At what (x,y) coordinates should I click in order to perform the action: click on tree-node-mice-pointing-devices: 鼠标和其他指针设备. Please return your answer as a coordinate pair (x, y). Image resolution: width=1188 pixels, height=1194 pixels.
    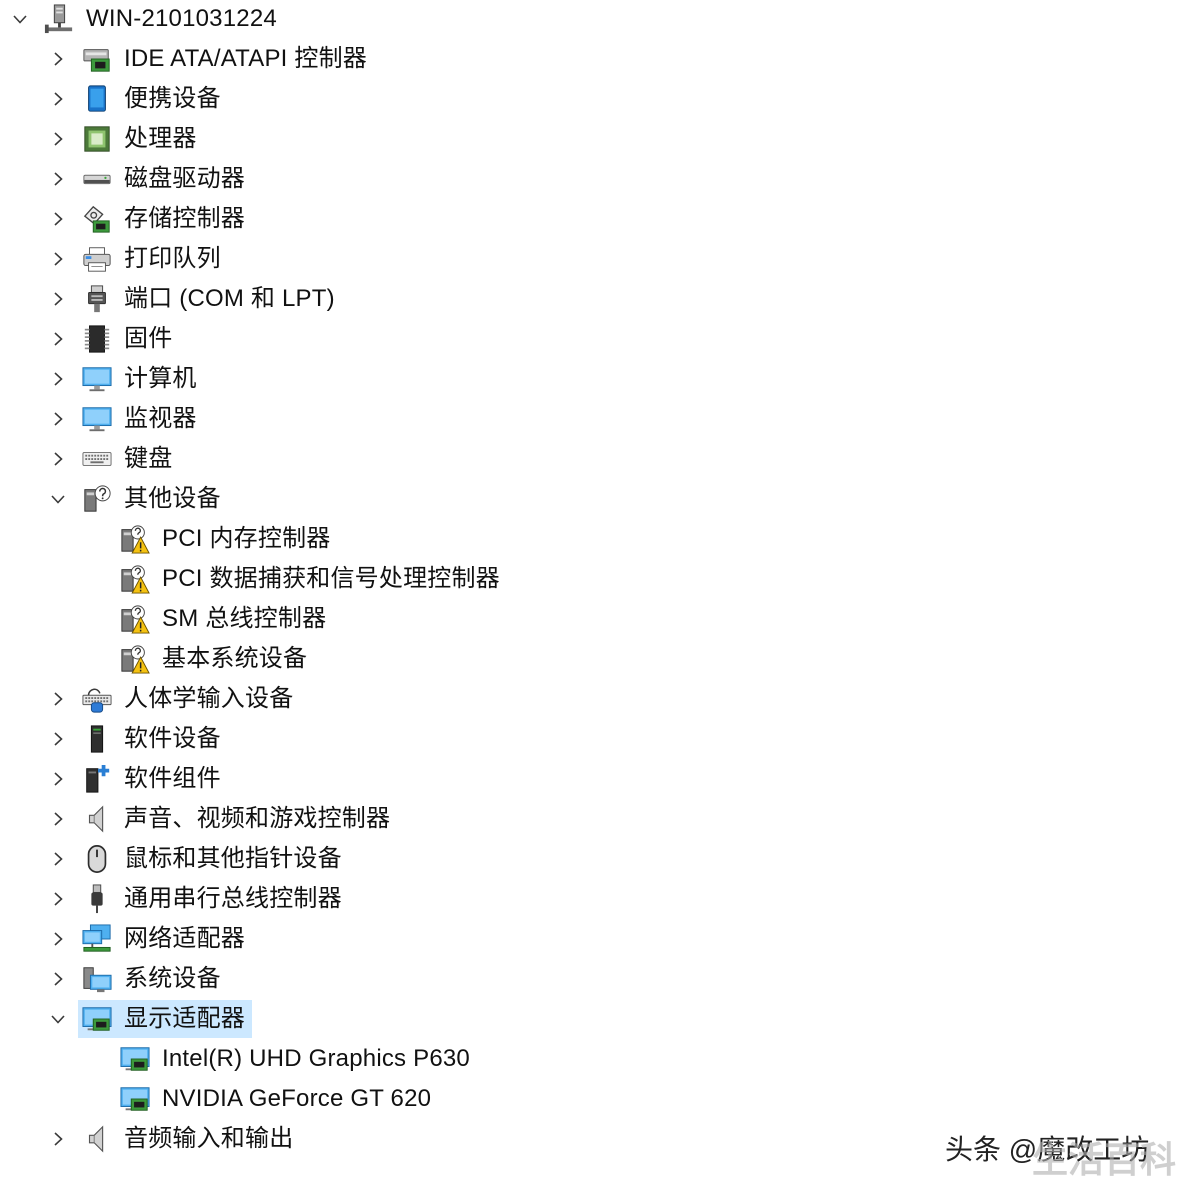
    Looking at the image, I should click on (253, 859).